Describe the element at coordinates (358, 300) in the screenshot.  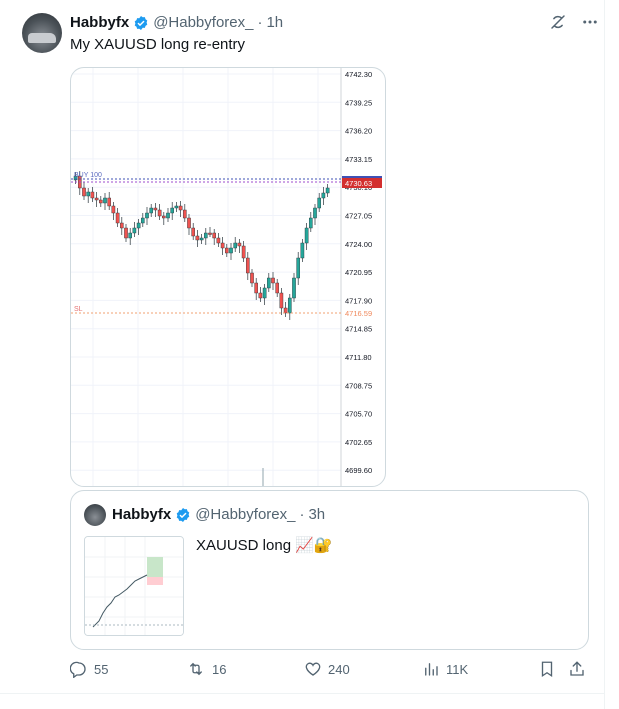
I see `price-axis-label: 4717.90` at that location.